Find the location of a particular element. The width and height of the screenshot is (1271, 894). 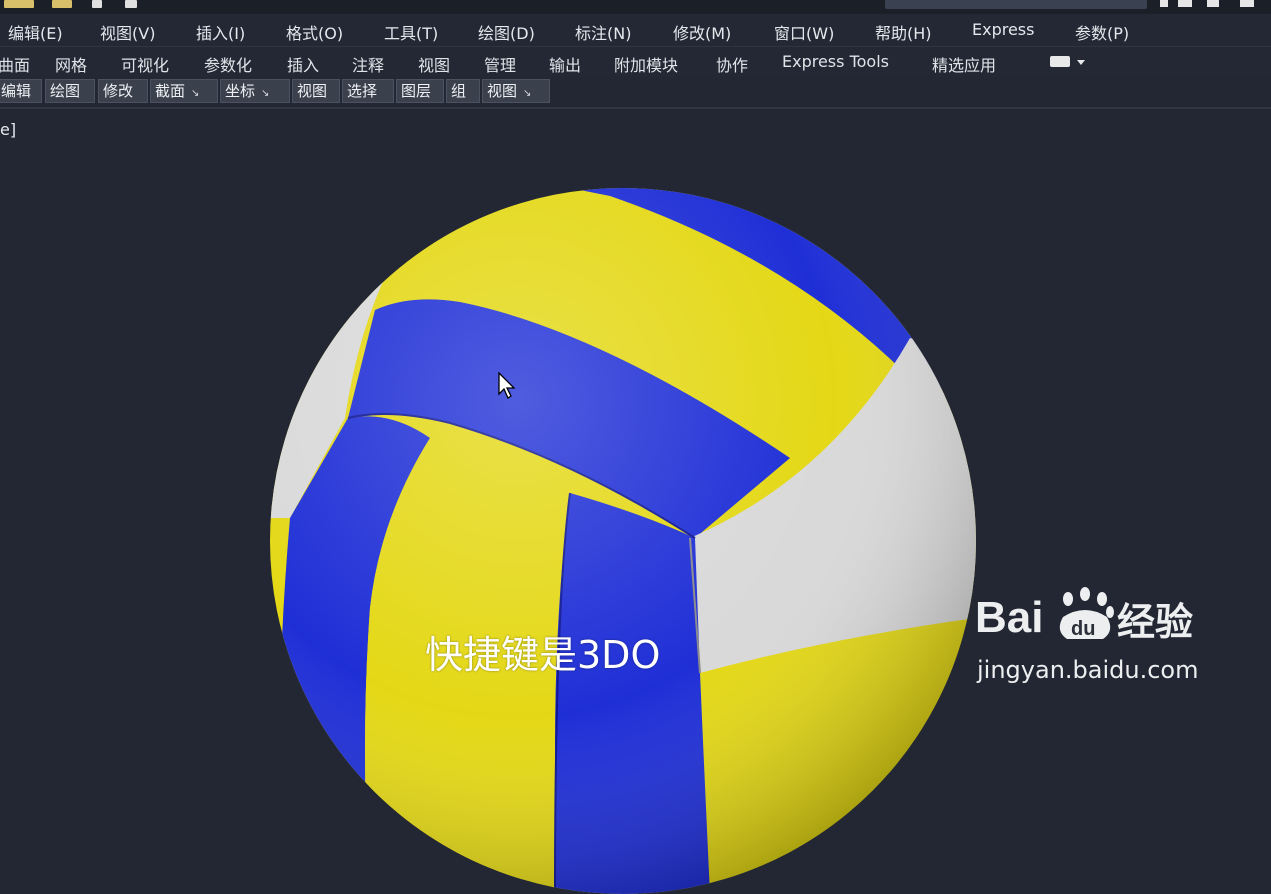

tab-addins: 附加模块 is located at coordinates (646, 64).